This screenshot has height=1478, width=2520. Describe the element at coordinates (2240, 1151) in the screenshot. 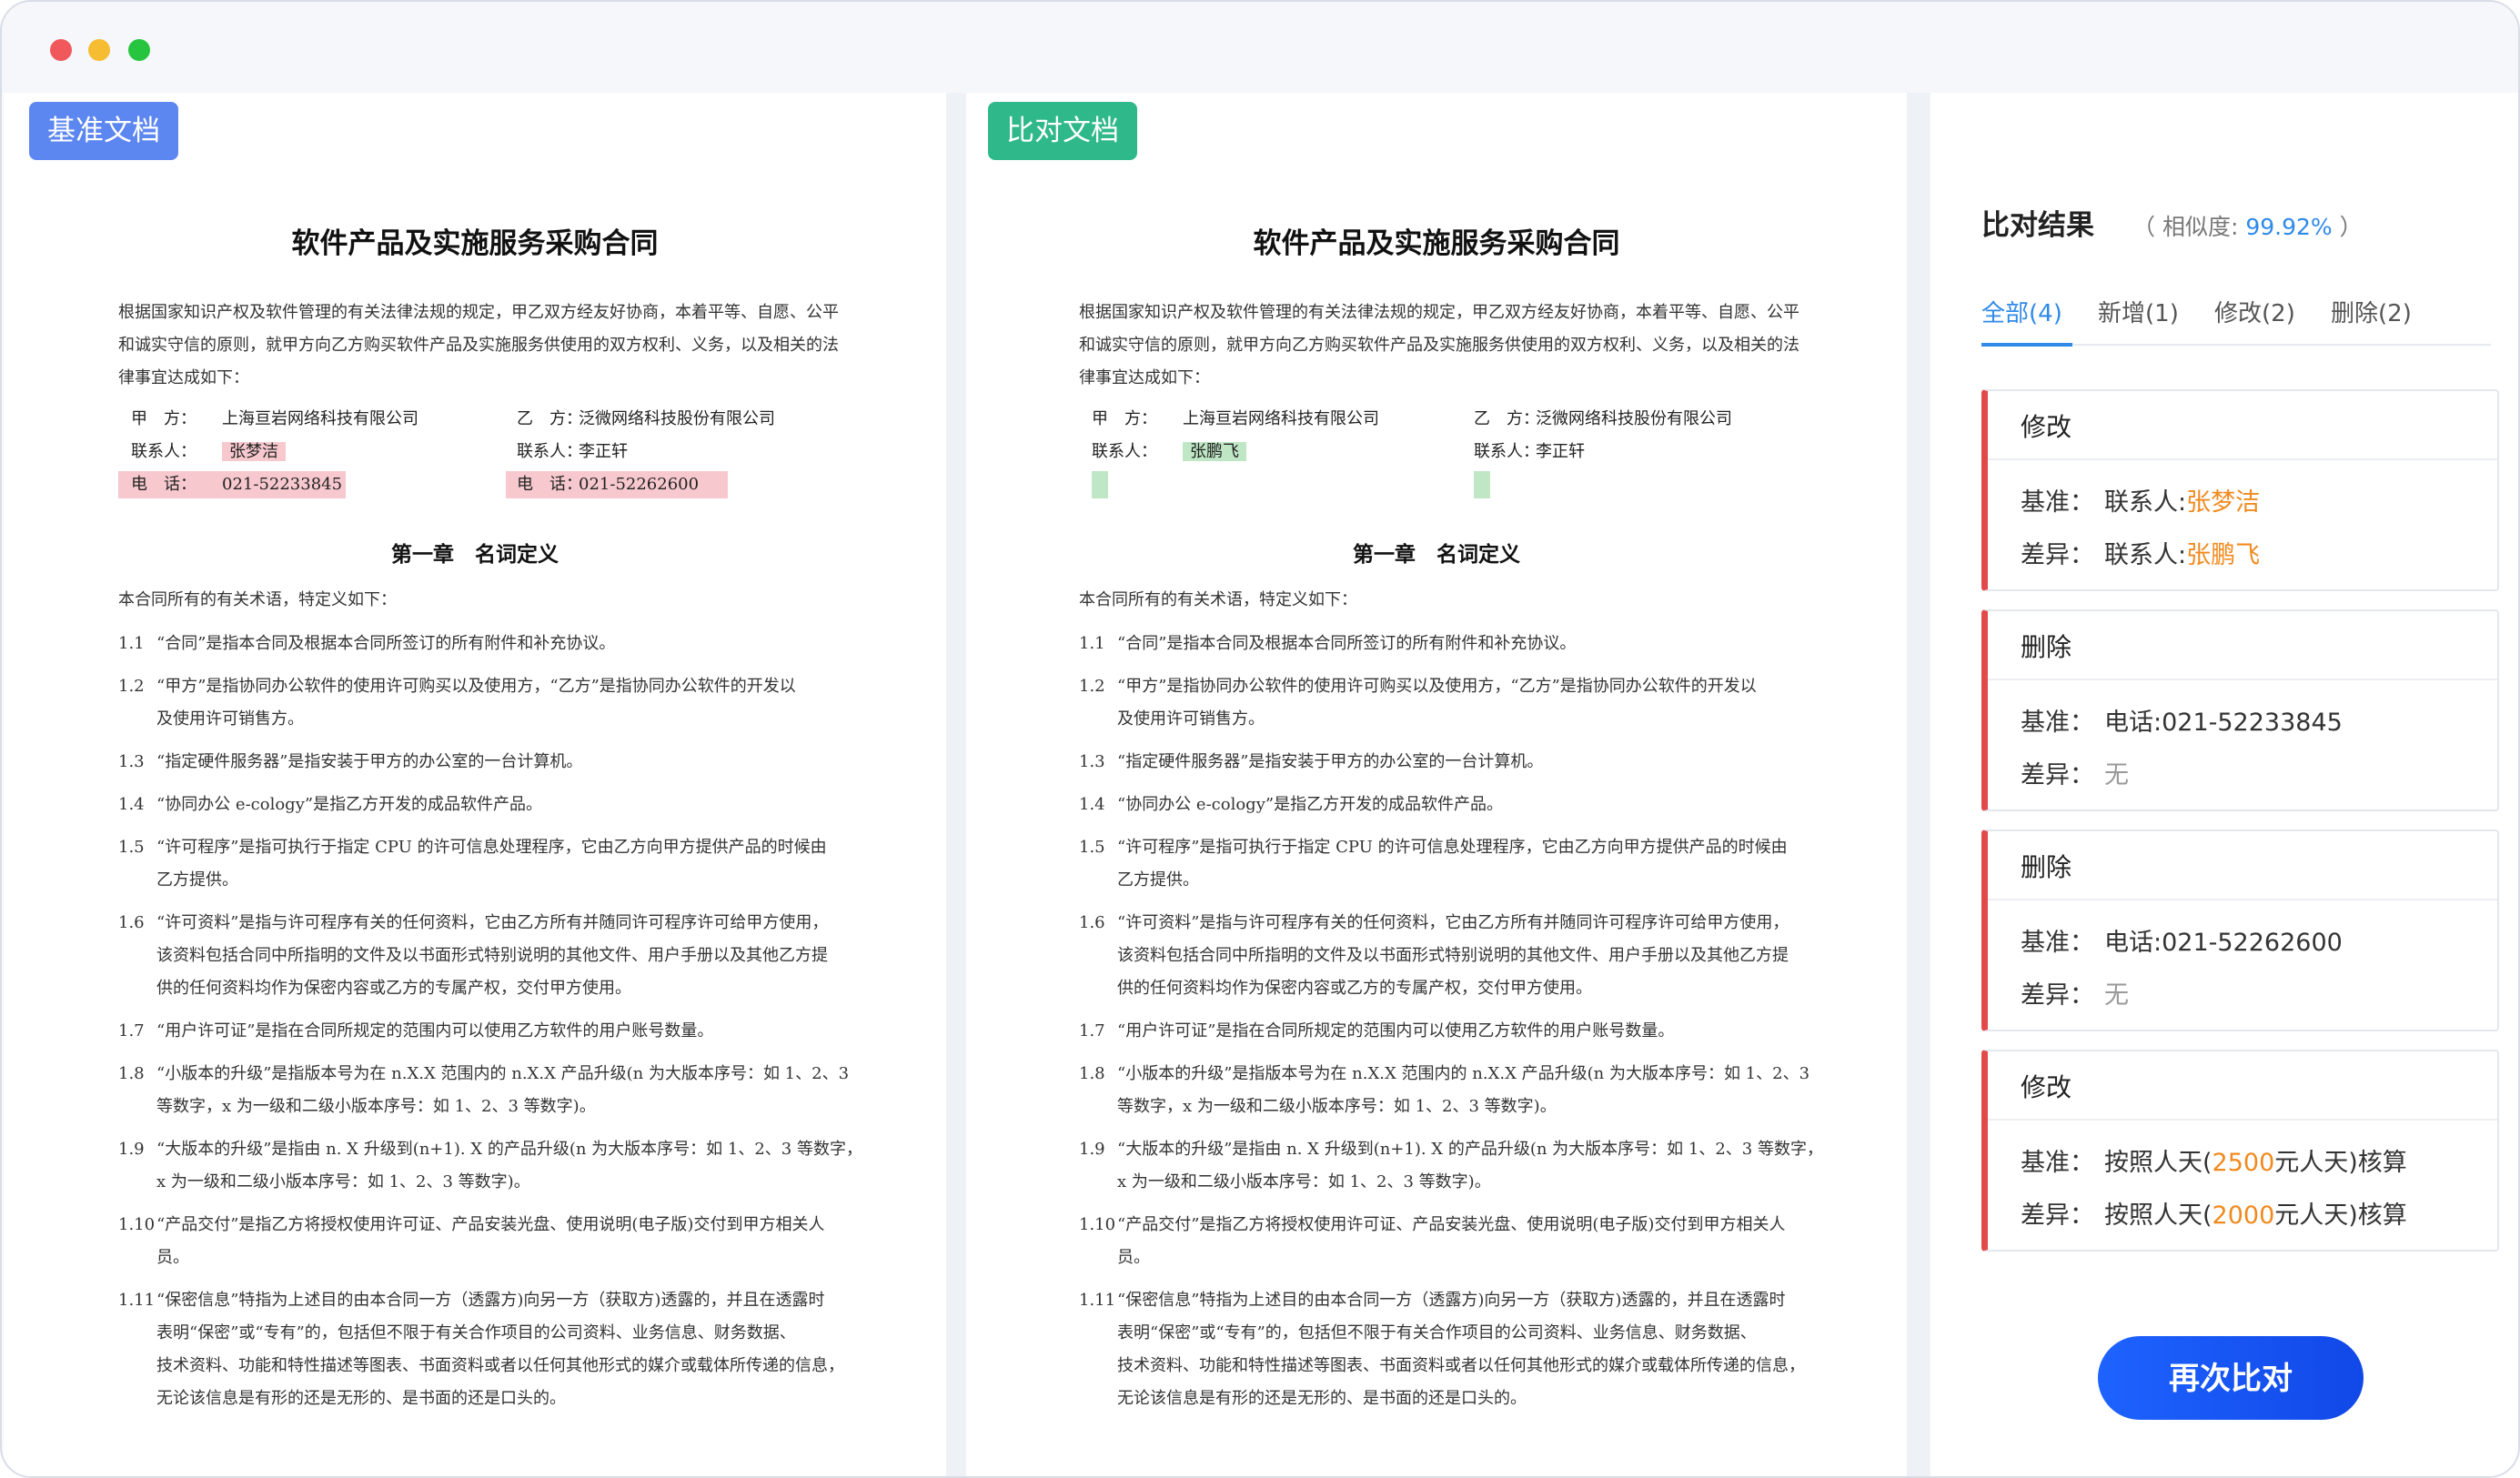

I see `diff-card: 修改 基准： 按照人天(2500元人天)核算 差异： 按照人天(2000元人天)核算` at that location.